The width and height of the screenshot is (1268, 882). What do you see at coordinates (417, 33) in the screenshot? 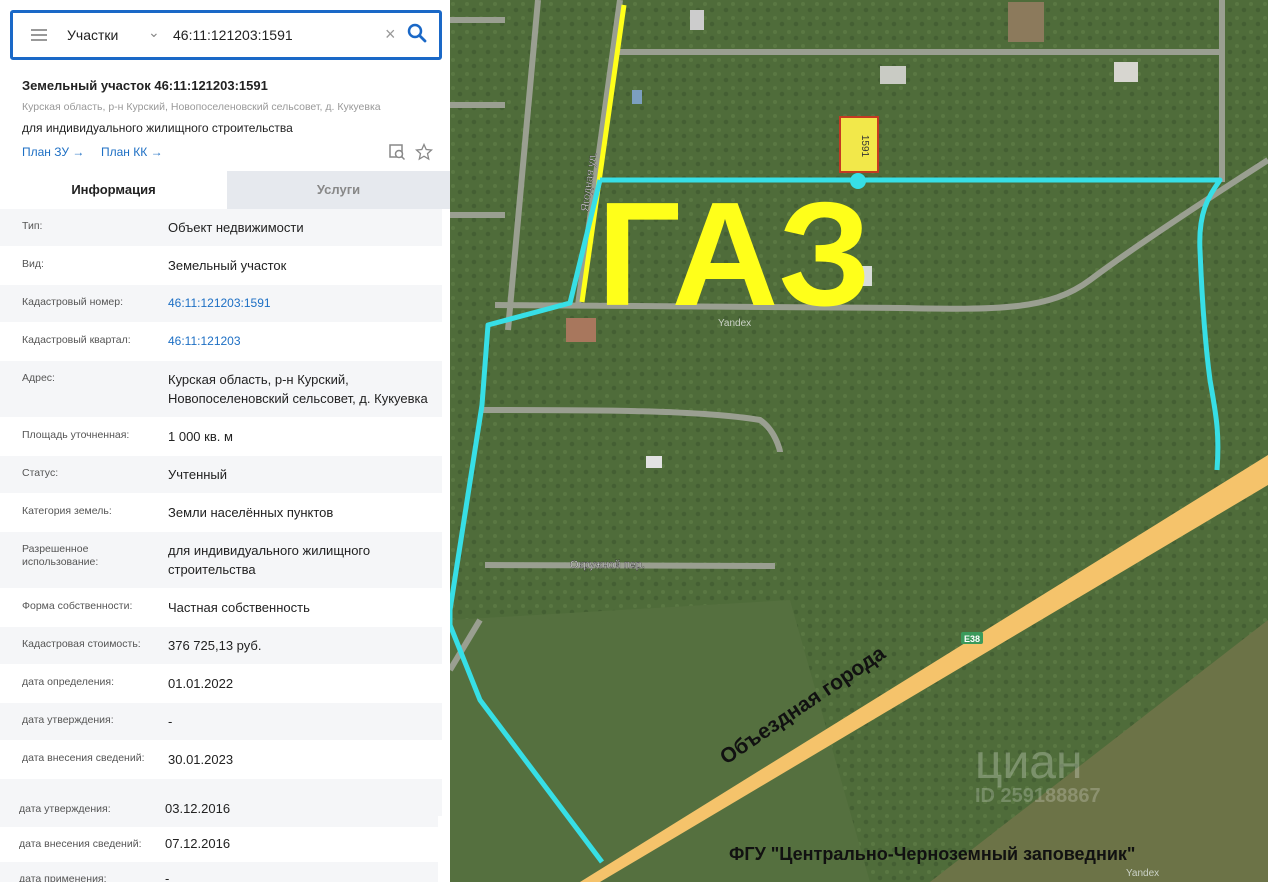
I see `search-icon` at bounding box center [417, 33].